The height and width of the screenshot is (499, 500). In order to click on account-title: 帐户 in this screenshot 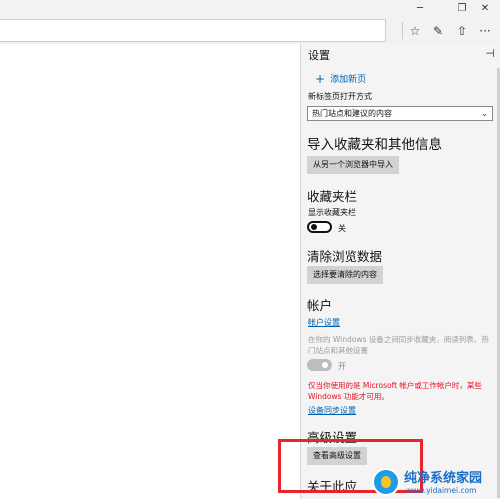, I will do `click(320, 305)`.